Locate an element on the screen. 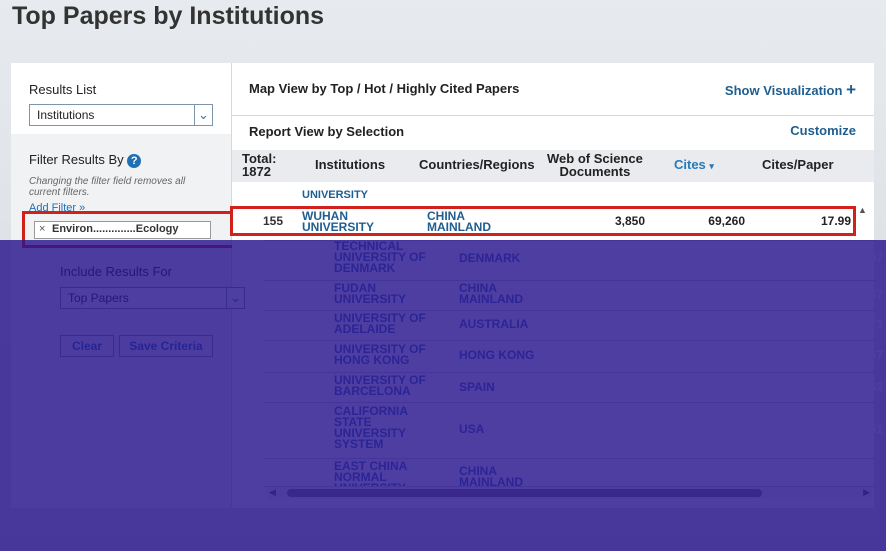 This screenshot has height=551, width=886. country-link: SPAIN is located at coordinates (499, 387).